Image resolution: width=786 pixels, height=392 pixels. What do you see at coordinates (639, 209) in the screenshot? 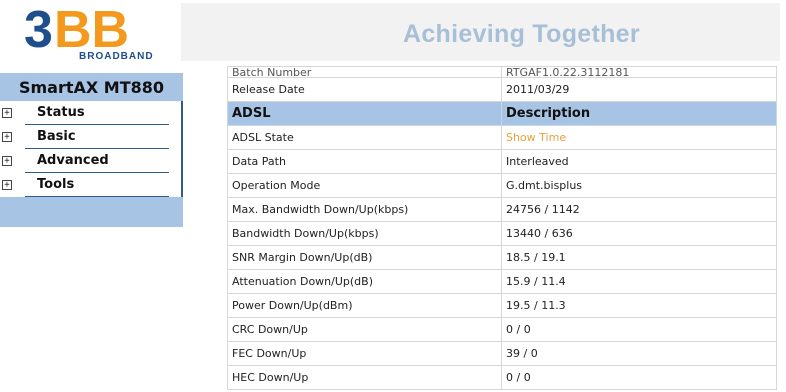
I see `row-value: 24756 / 1142` at bounding box center [639, 209].